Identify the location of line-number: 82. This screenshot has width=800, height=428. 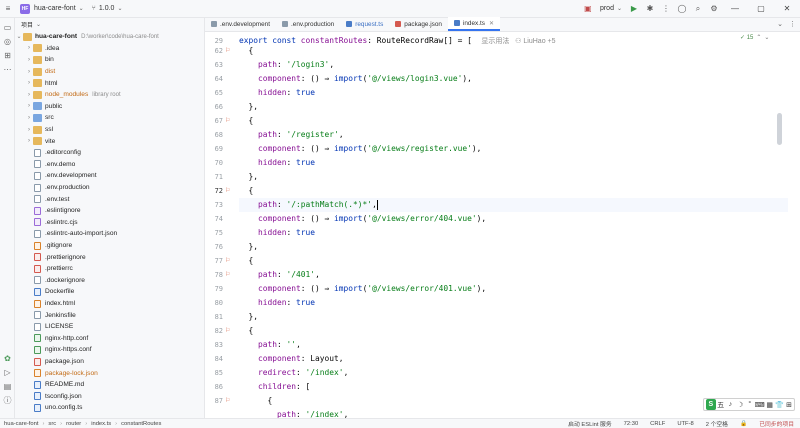
(214, 331).